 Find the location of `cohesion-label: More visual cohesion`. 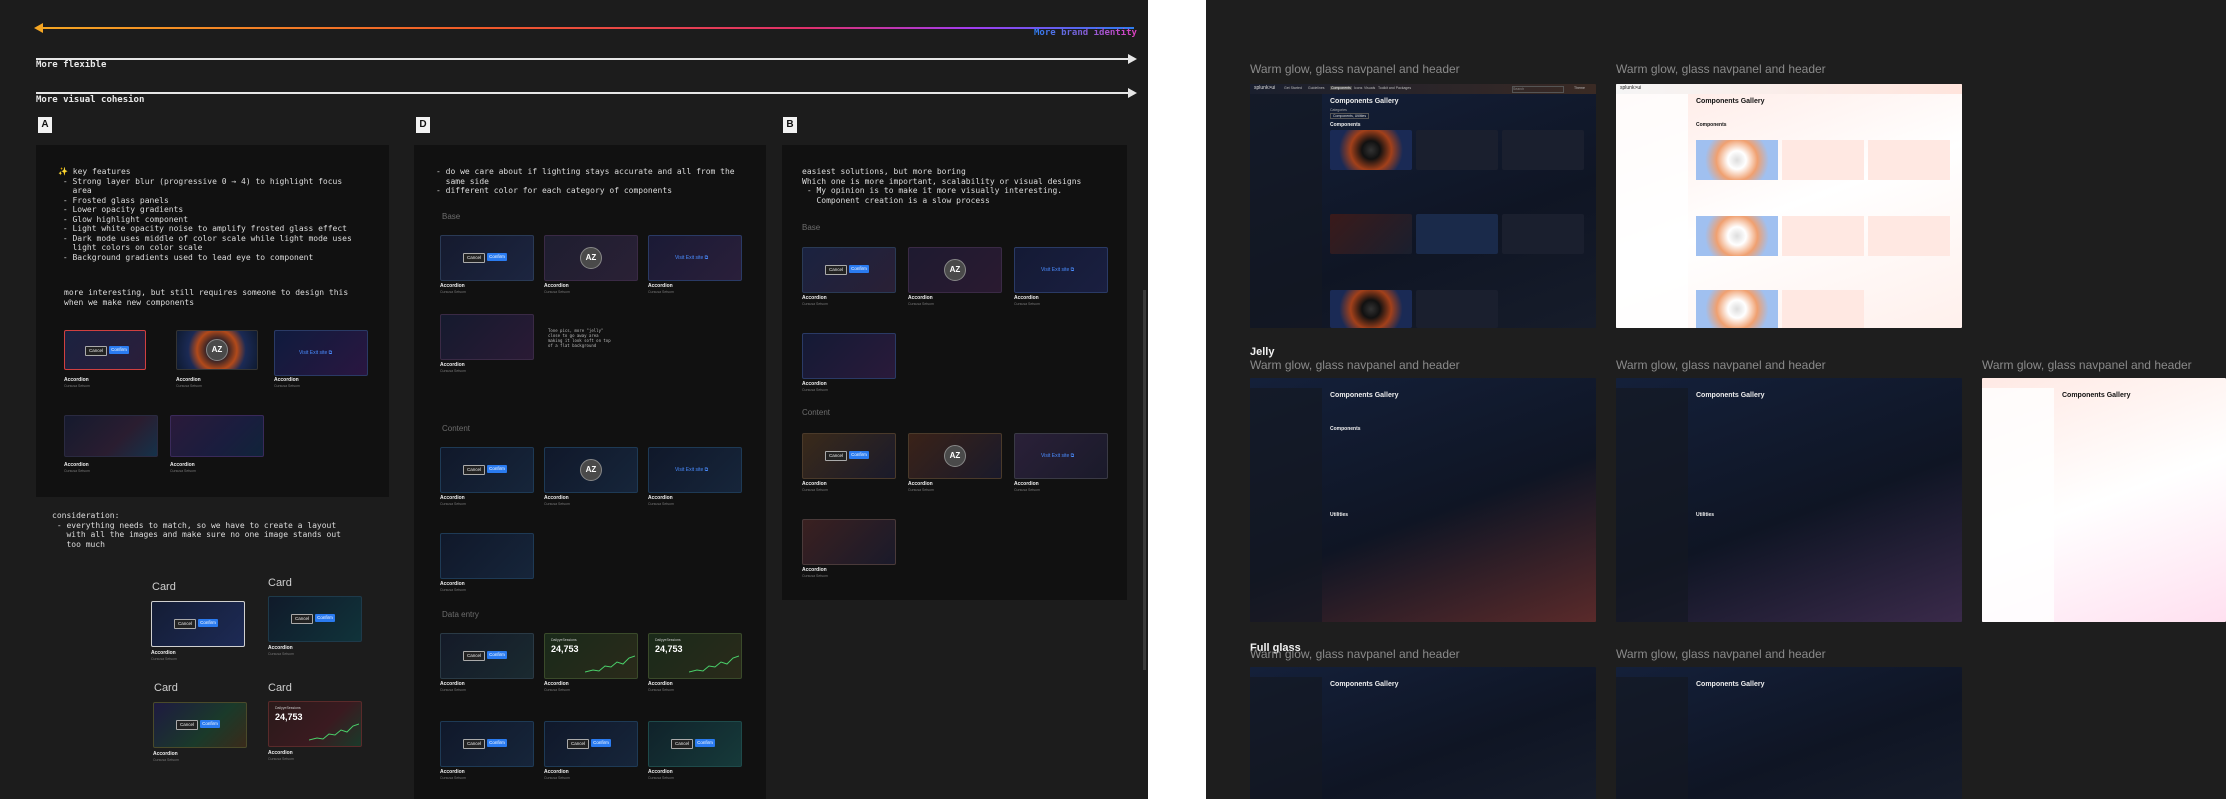

cohesion-label: More visual cohesion is located at coordinates (90, 100).